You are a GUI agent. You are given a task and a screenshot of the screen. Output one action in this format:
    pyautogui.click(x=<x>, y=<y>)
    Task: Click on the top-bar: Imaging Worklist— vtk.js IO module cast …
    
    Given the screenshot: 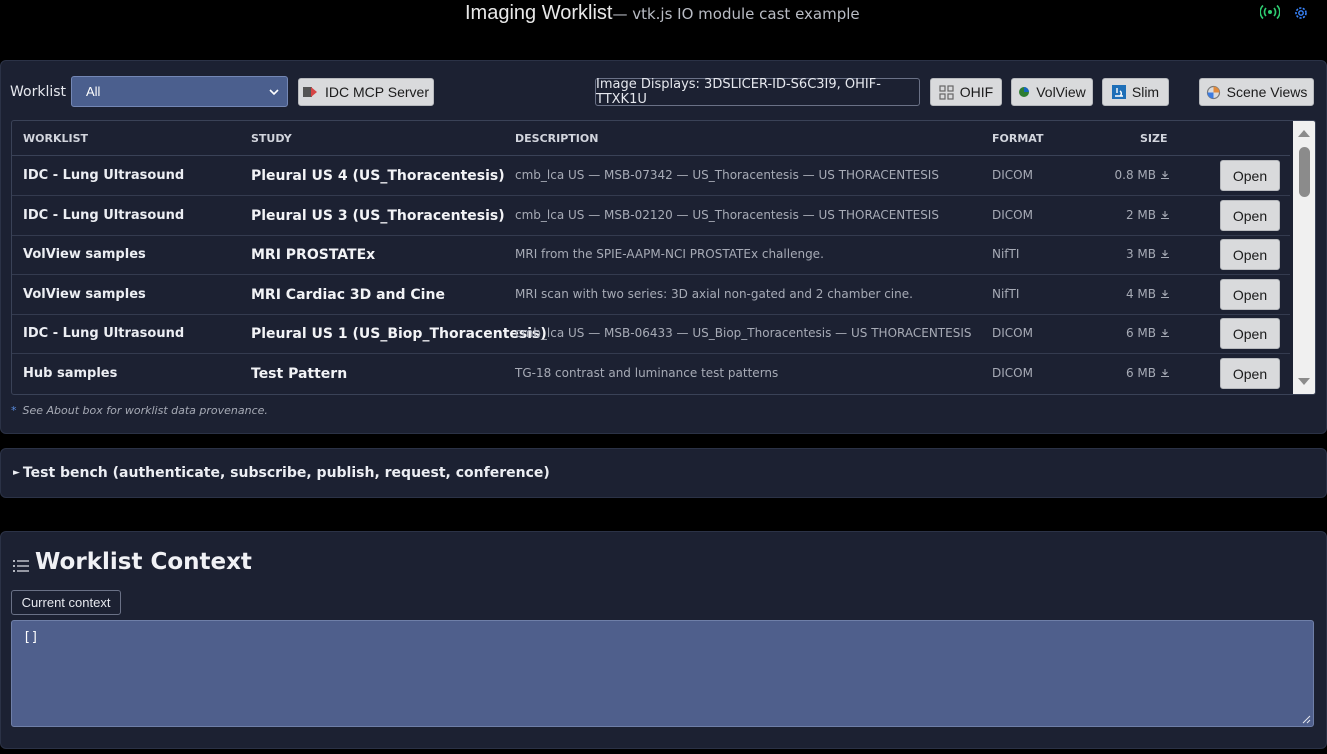 What is the action you would take?
    pyautogui.click(x=663, y=16)
    